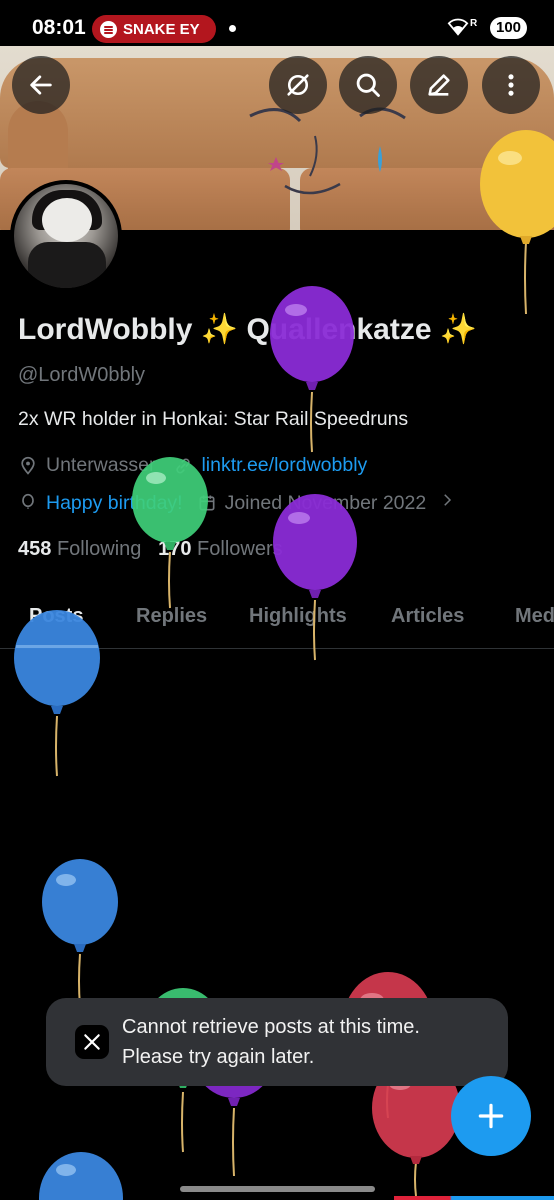  I want to click on toast-line-2: Please try again later., so click(218, 1057).